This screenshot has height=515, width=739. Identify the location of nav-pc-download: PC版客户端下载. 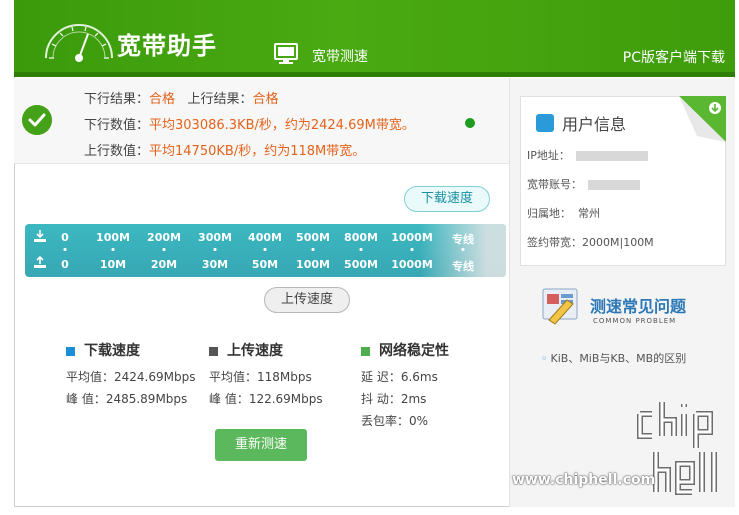
(674, 57).